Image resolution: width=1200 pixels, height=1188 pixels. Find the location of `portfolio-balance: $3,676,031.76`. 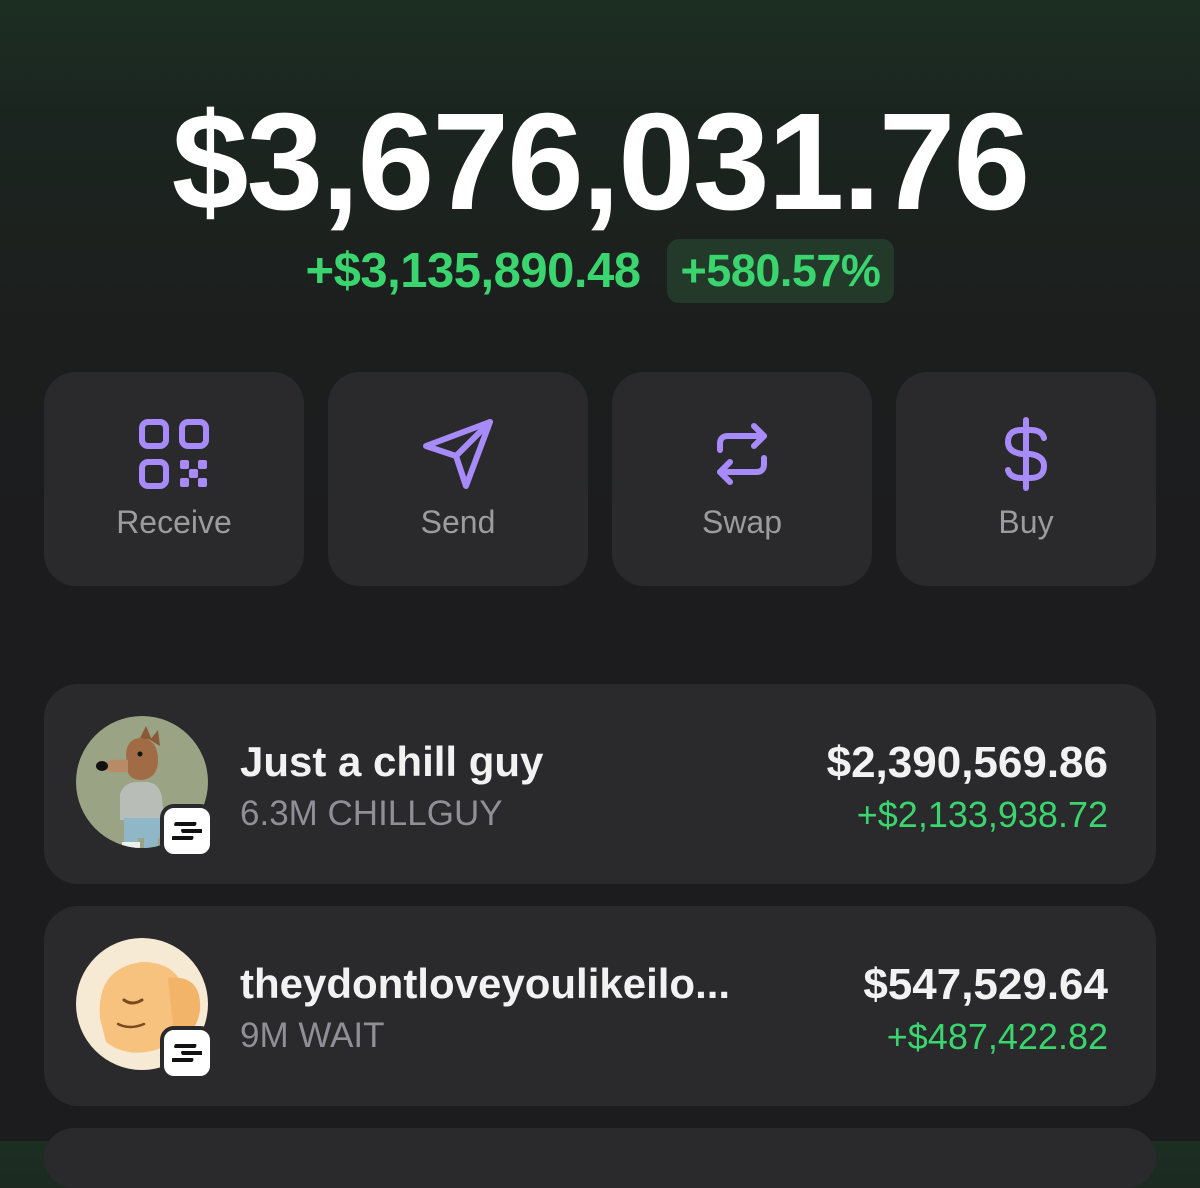

portfolio-balance: $3,676,031.76 is located at coordinates (601, 162).